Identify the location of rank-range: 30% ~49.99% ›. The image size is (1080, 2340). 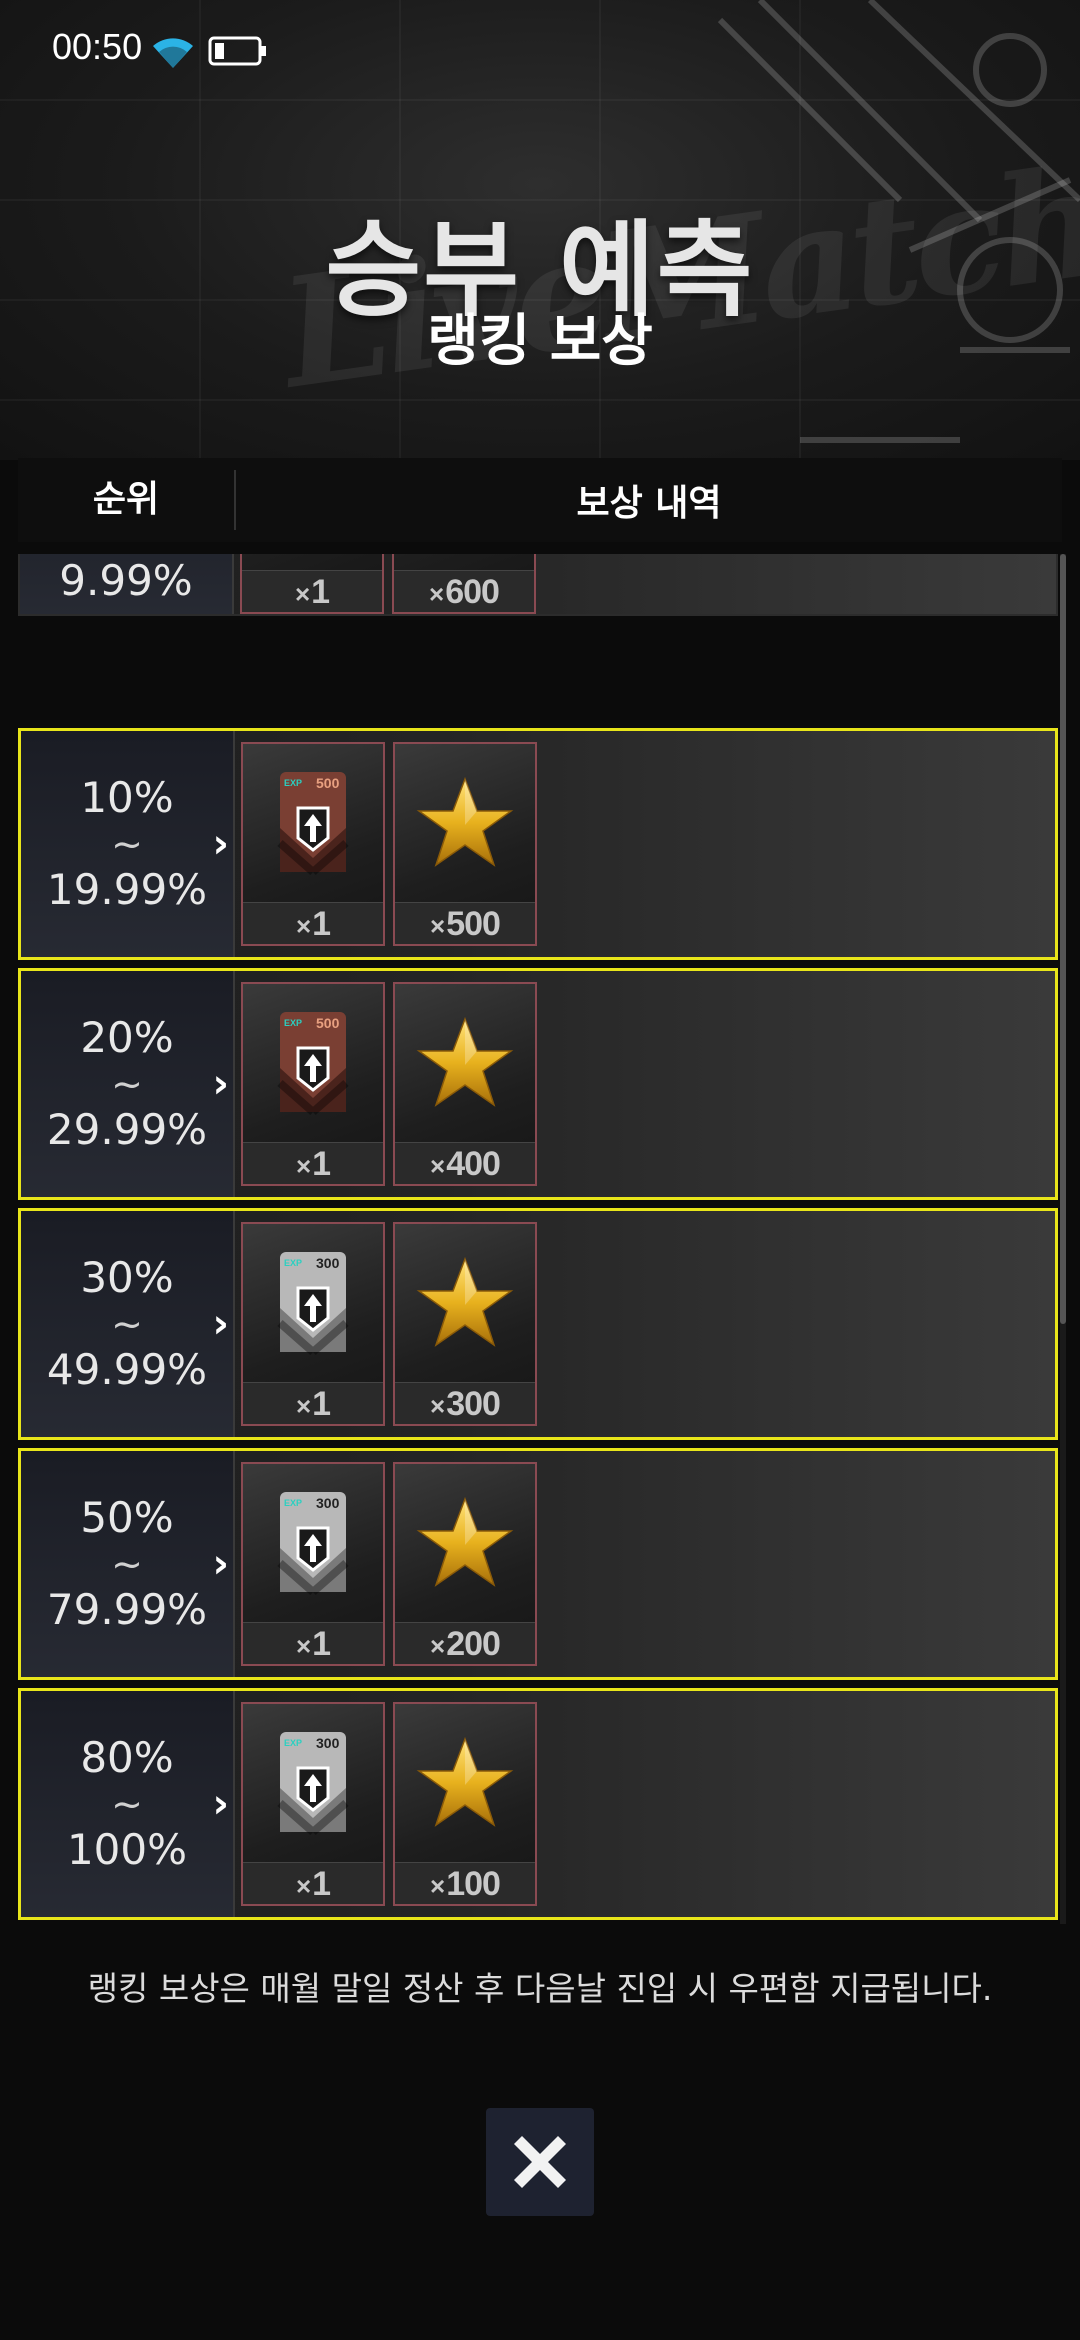
(128, 1324).